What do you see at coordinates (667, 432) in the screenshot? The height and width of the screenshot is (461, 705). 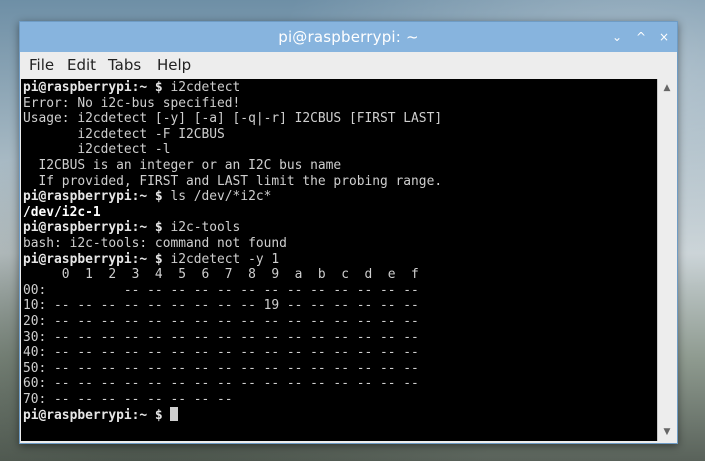 I see `scroll-down-icon: ▼` at bounding box center [667, 432].